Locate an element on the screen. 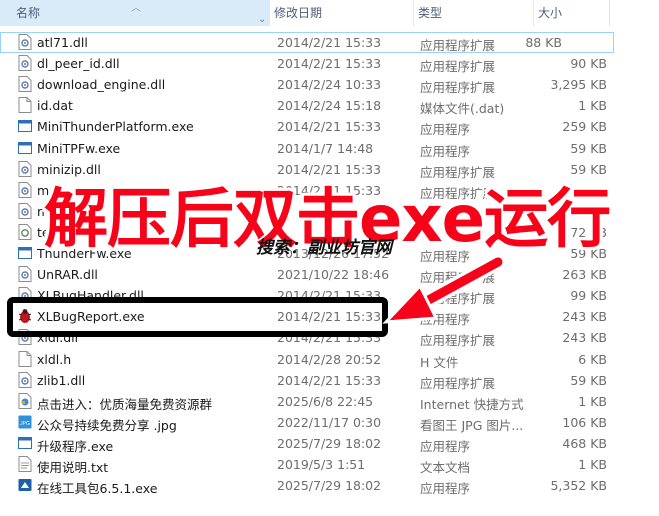 The image size is (659, 516). highlight-box is located at coordinates (197, 317).